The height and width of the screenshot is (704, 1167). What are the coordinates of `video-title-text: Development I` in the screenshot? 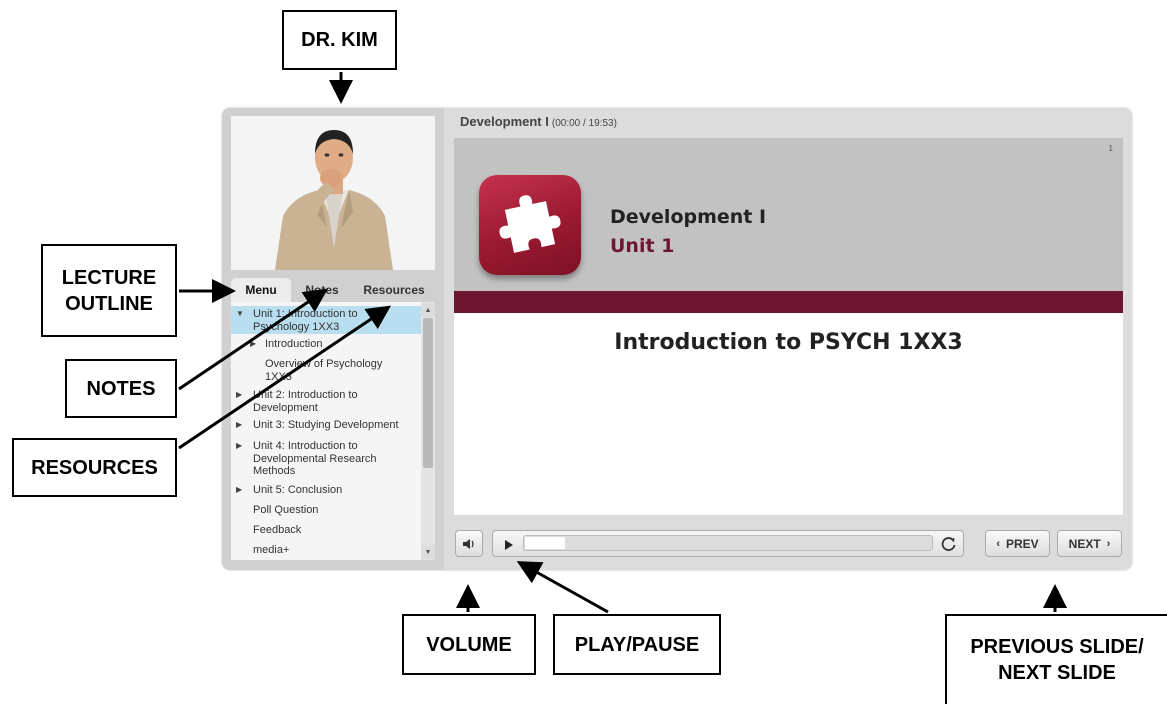 It's located at (504, 121).